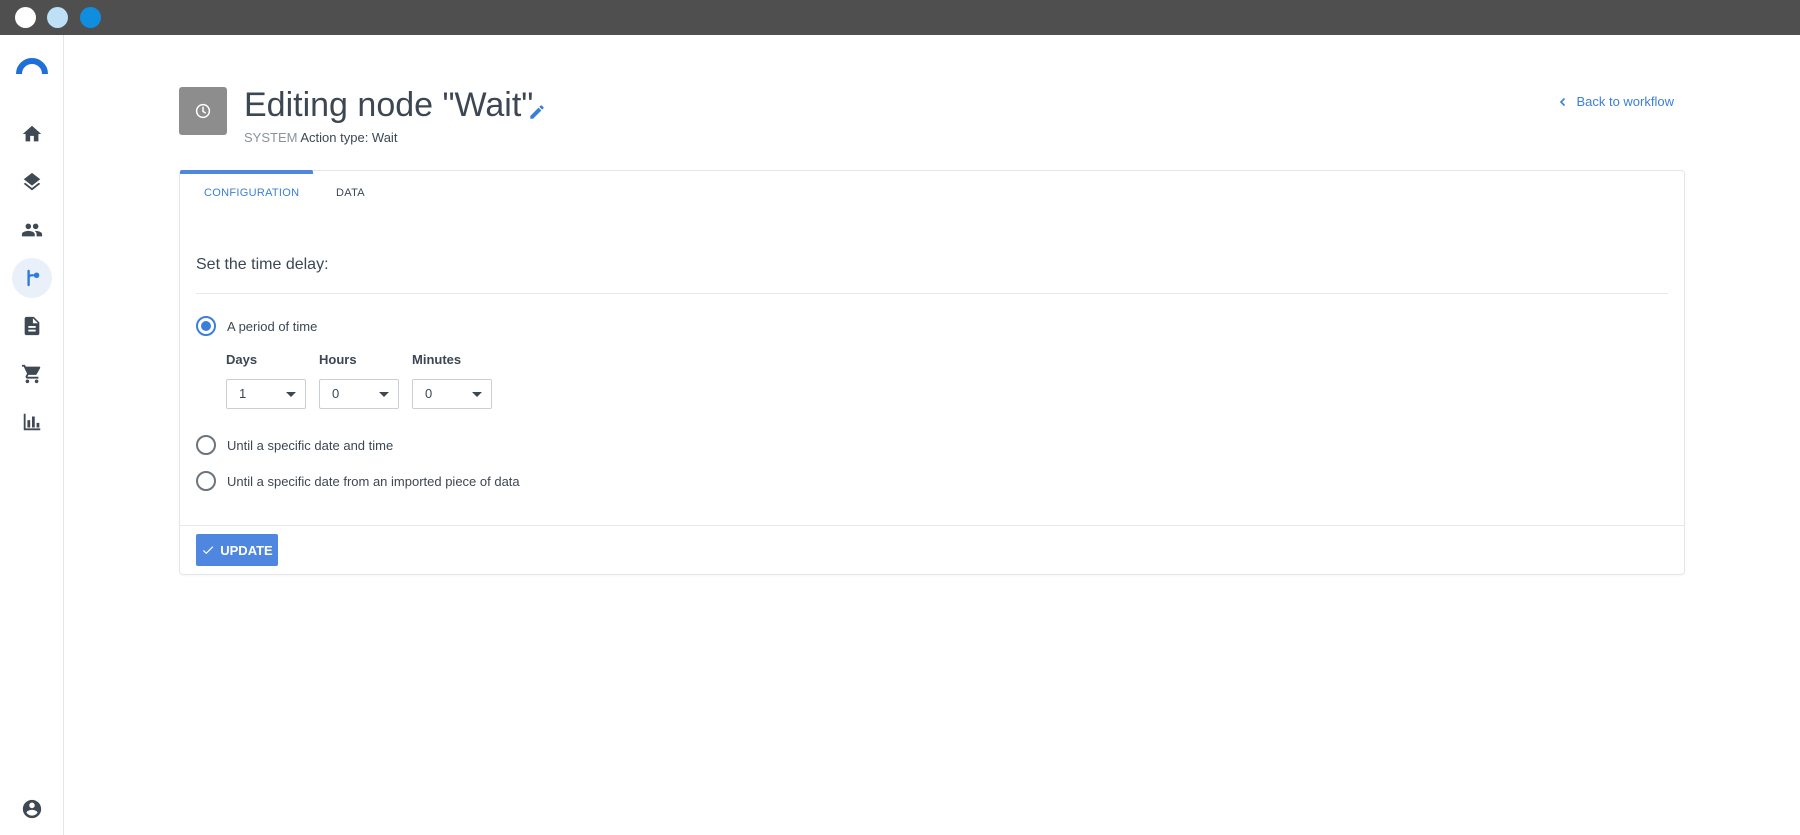 This screenshot has width=1800, height=835. What do you see at coordinates (932, 293) in the screenshot?
I see `section-divider` at bounding box center [932, 293].